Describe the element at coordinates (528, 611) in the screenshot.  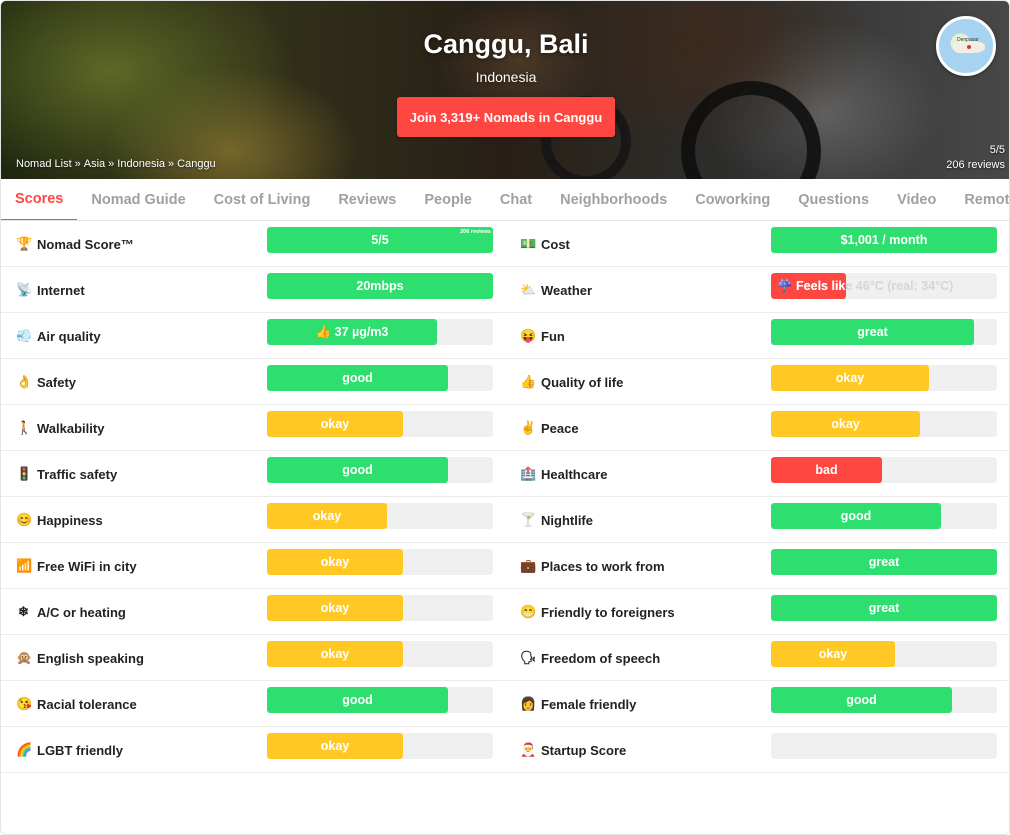
I see `grin-icon: 😁` at that location.